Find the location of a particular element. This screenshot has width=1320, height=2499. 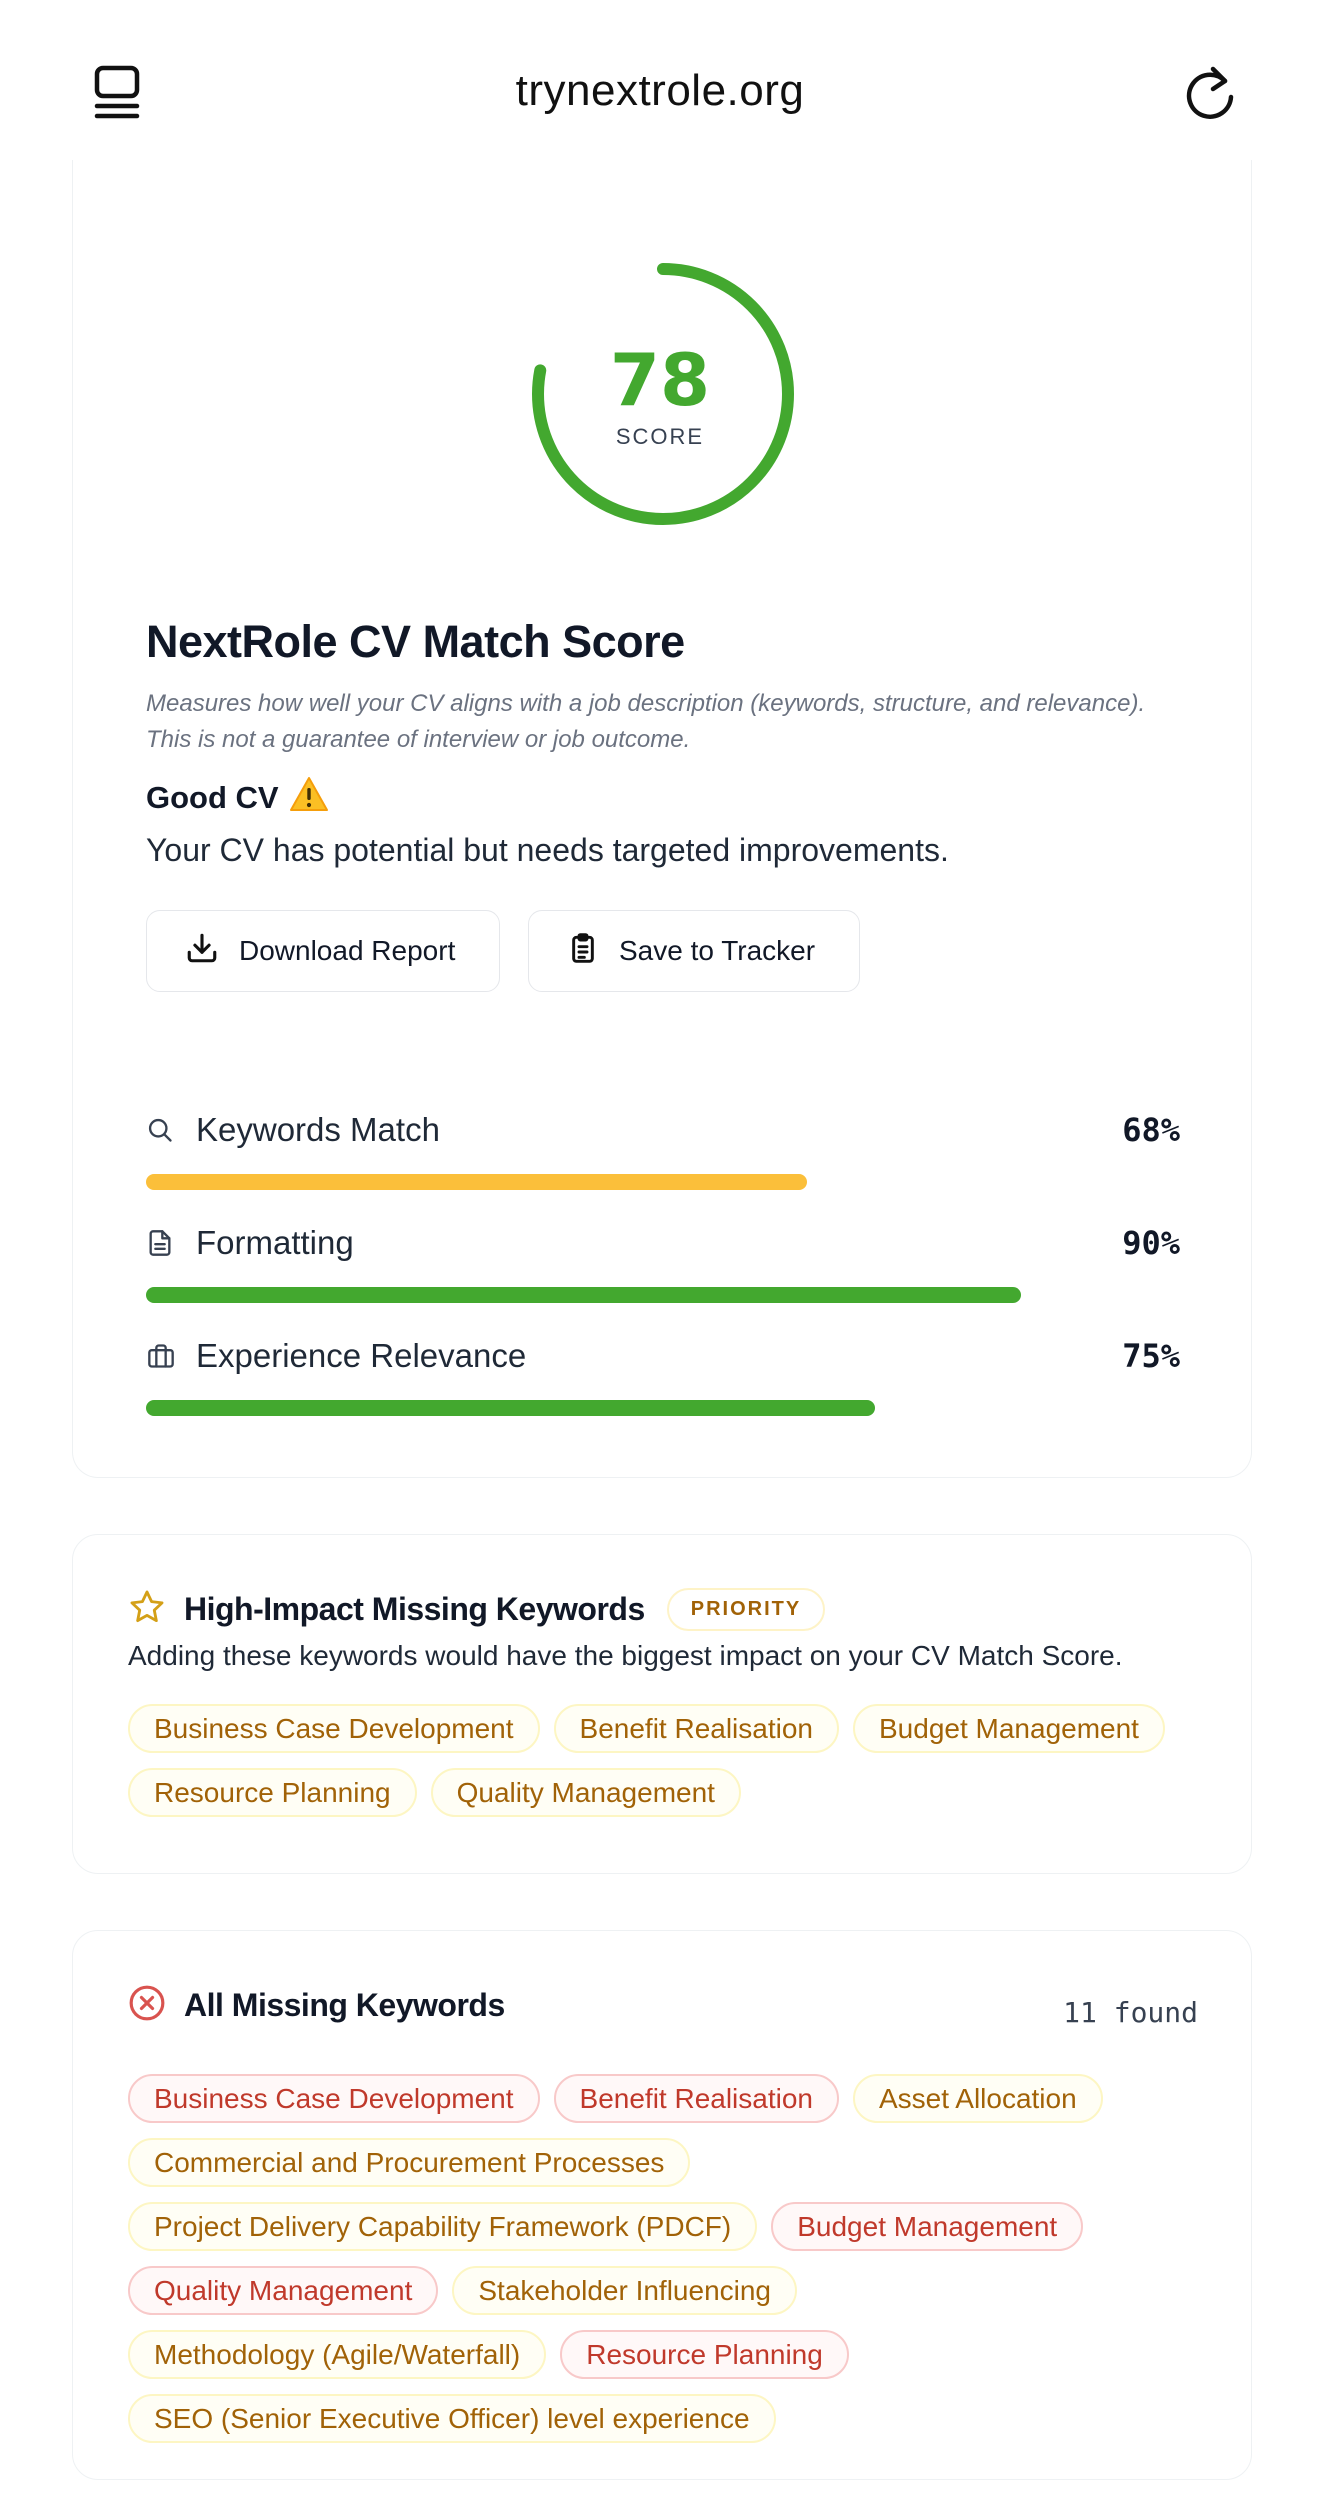

metric-percent: 75% is located at coordinates (1151, 1356).